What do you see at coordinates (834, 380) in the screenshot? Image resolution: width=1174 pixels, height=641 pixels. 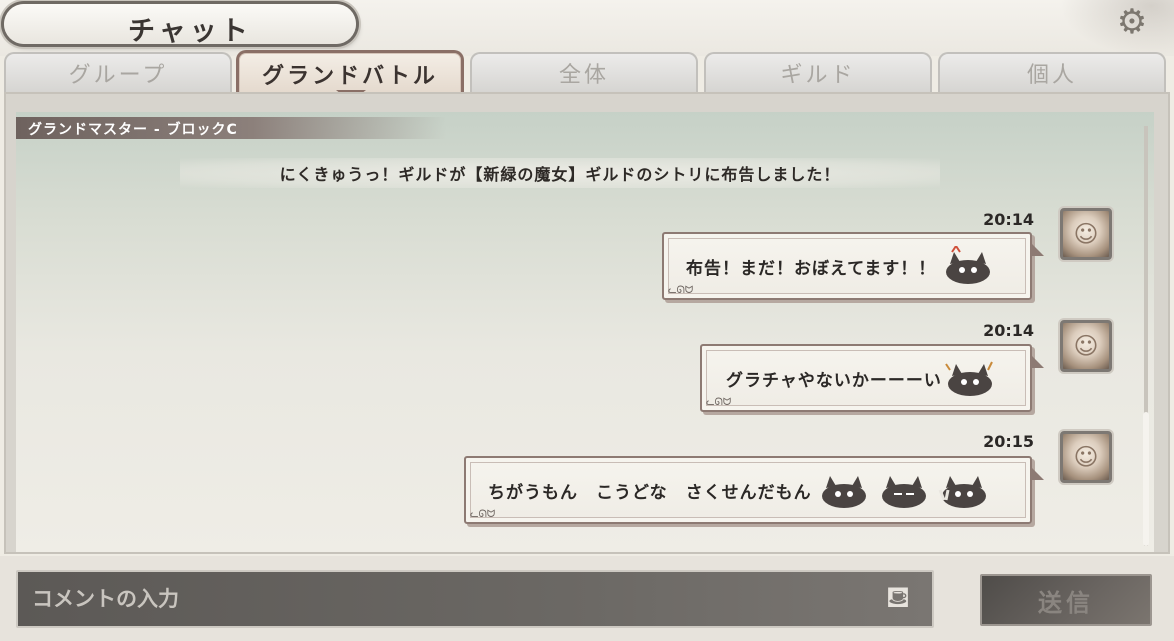 I see `message-text: グラチャやないかーーーい` at bounding box center [834, 380].